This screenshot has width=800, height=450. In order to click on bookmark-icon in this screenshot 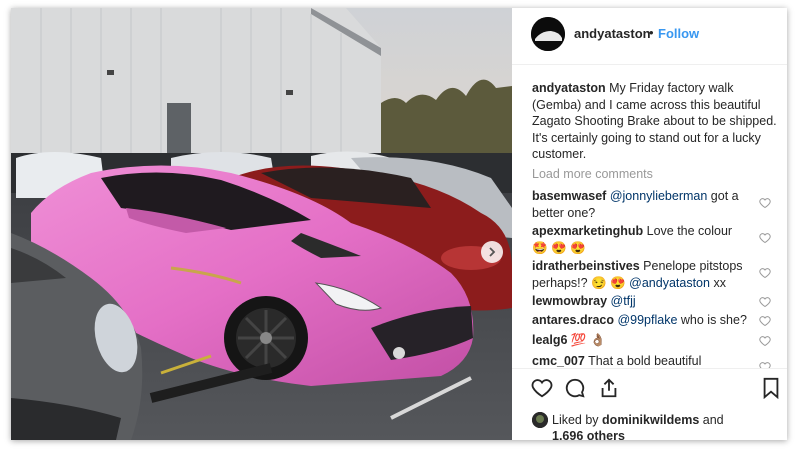, I will do `click(771, 388)`.